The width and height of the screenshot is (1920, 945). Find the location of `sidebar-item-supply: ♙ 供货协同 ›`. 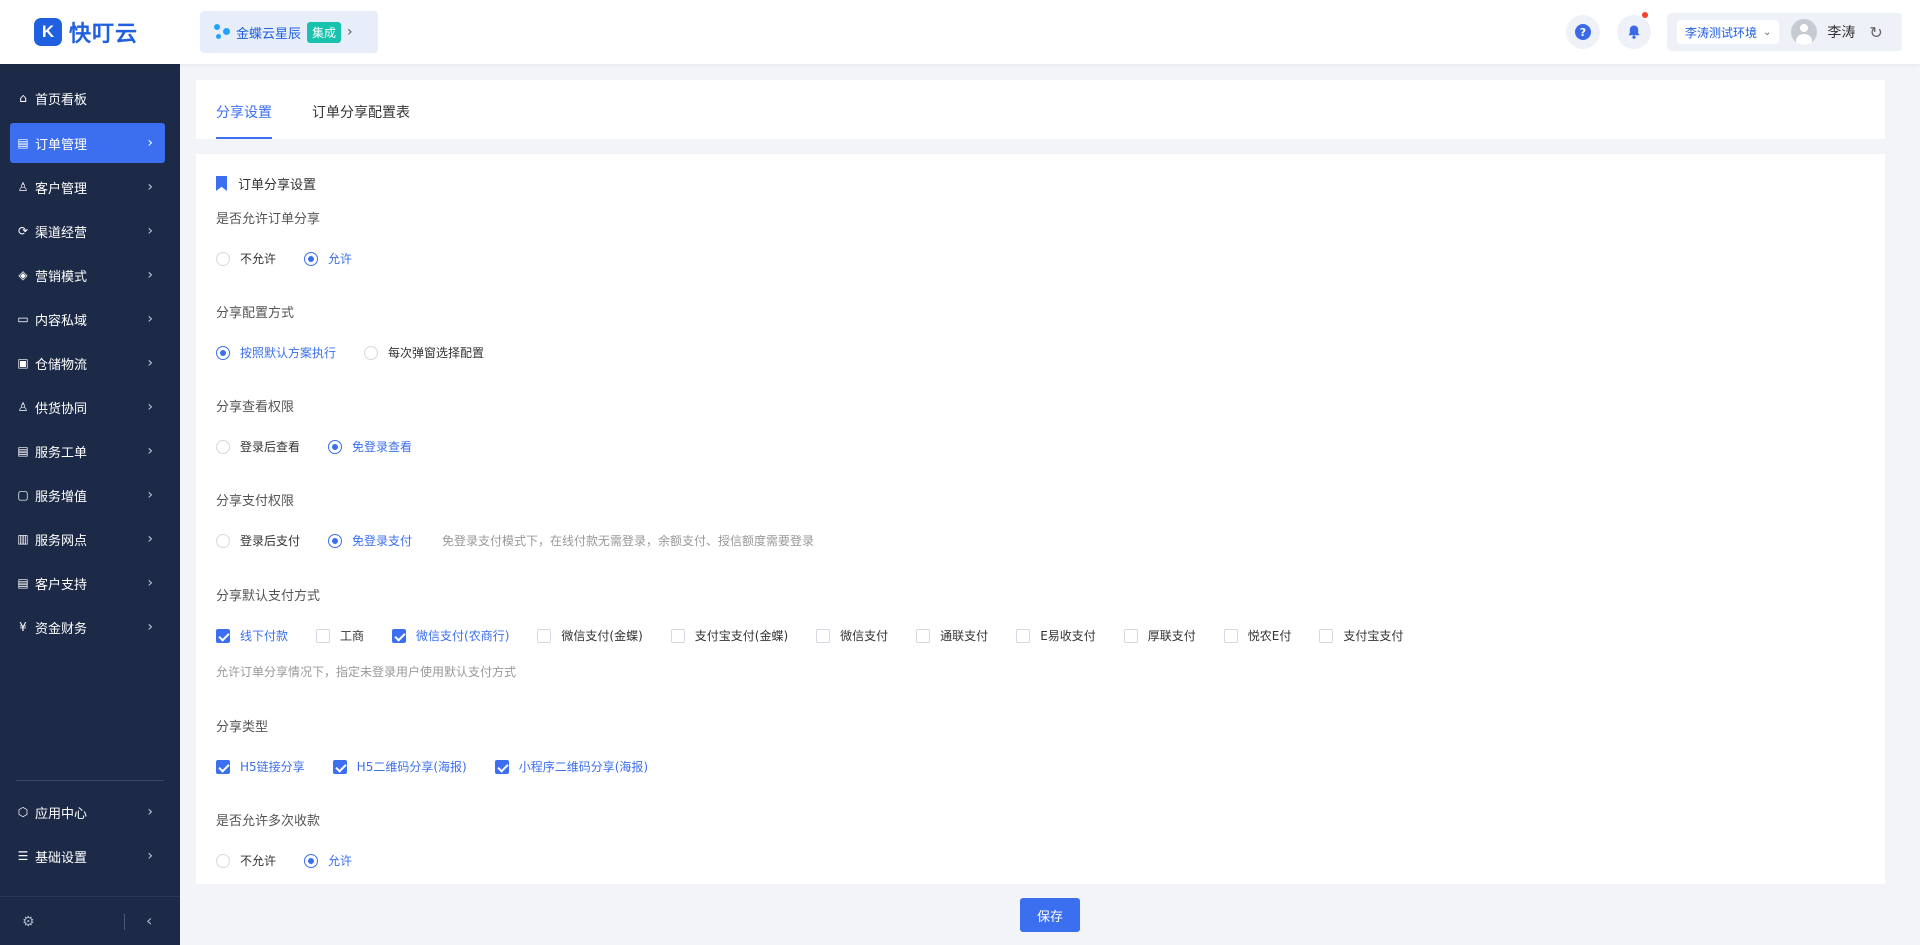

sidebar-item-supply: ♙ 供货协同 › is located at coordinates (87, 407).